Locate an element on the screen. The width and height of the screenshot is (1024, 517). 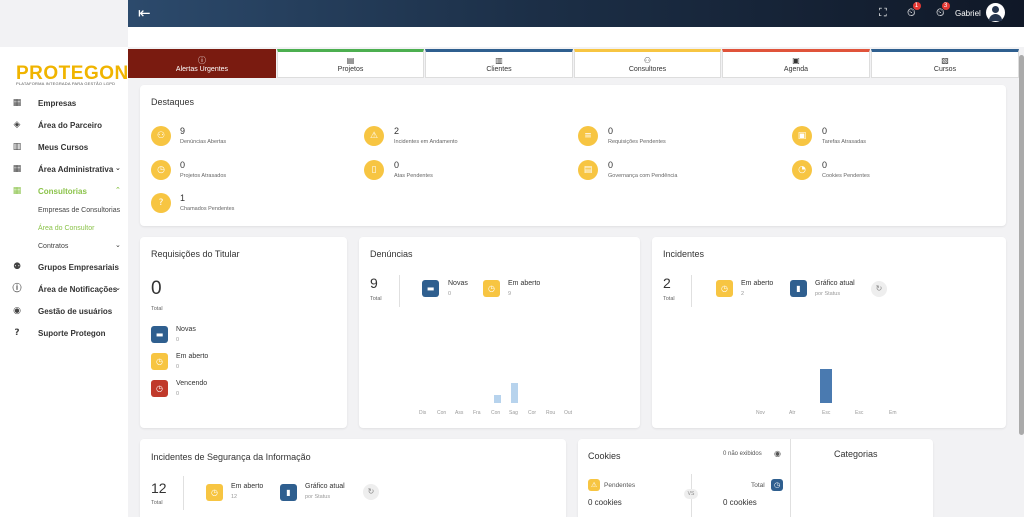
sidebar-item-suporte: ? Suporte Protegon is located at coordinates (64, 334).